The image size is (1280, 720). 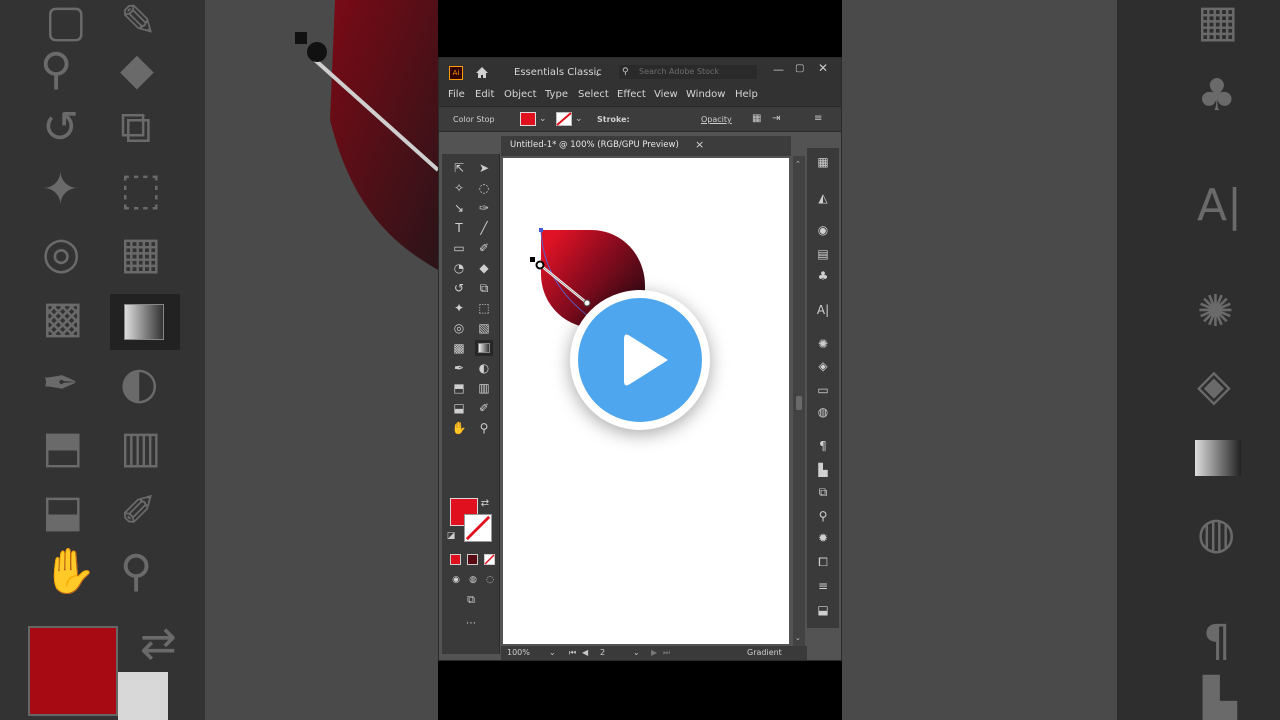 What do you see at coordinates (666, 94) in the screenshot?
I see `menu-view: View` at bounding box center [666, 94].